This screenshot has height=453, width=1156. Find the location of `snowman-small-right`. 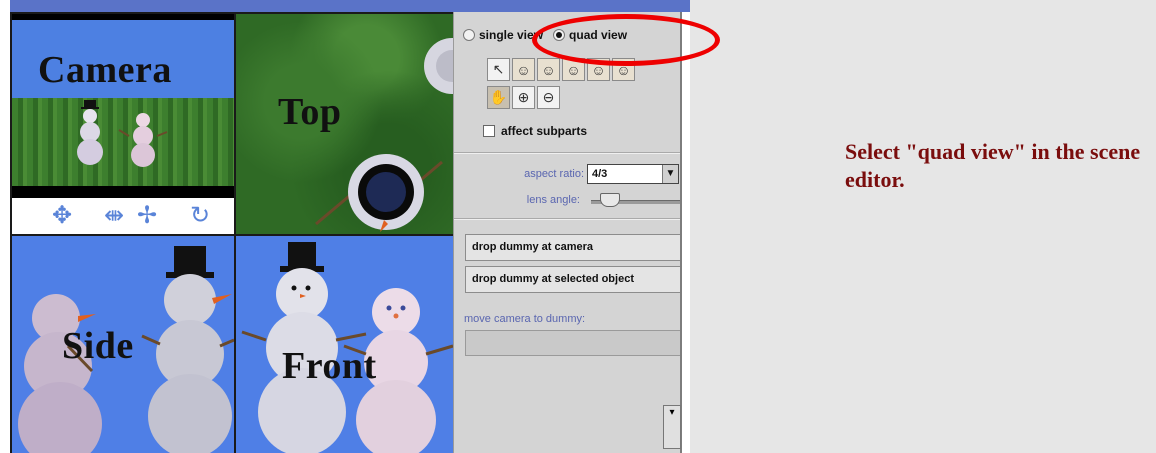

snowman-small-right is located at coordinates (143, 140).